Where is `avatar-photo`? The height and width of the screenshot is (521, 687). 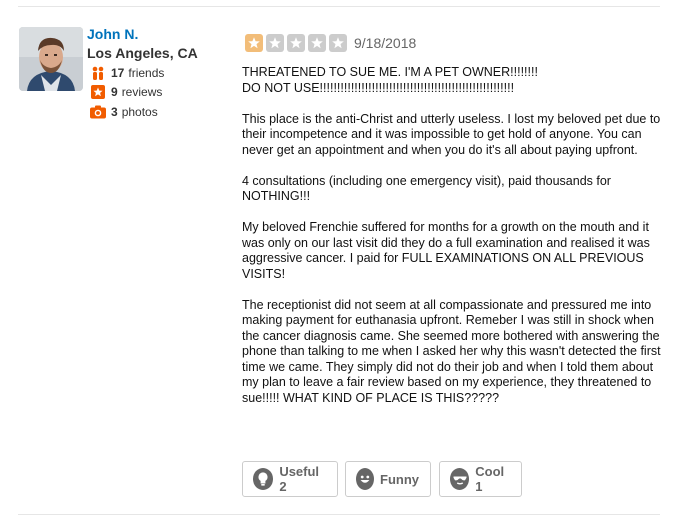
avatar-photo is located at coordinates (51, 59).